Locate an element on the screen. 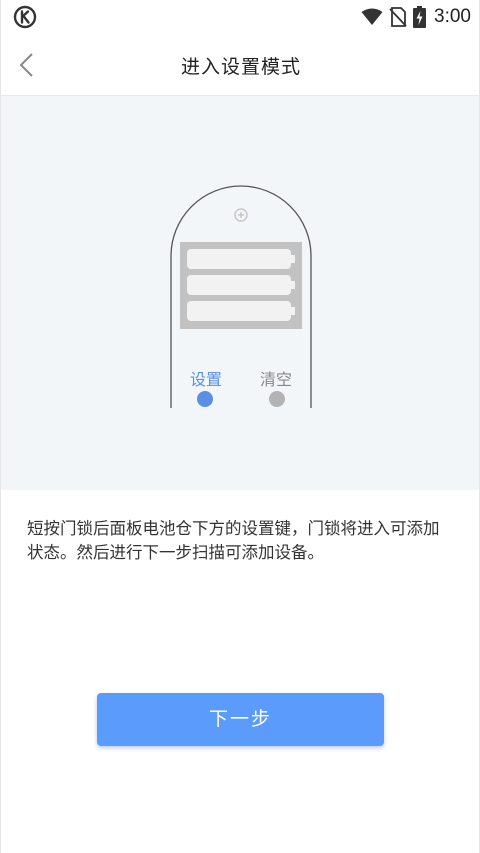 The height and width of the screenshot is (853, 480). status-time: 3:00 is located at coordinates (452, 16).